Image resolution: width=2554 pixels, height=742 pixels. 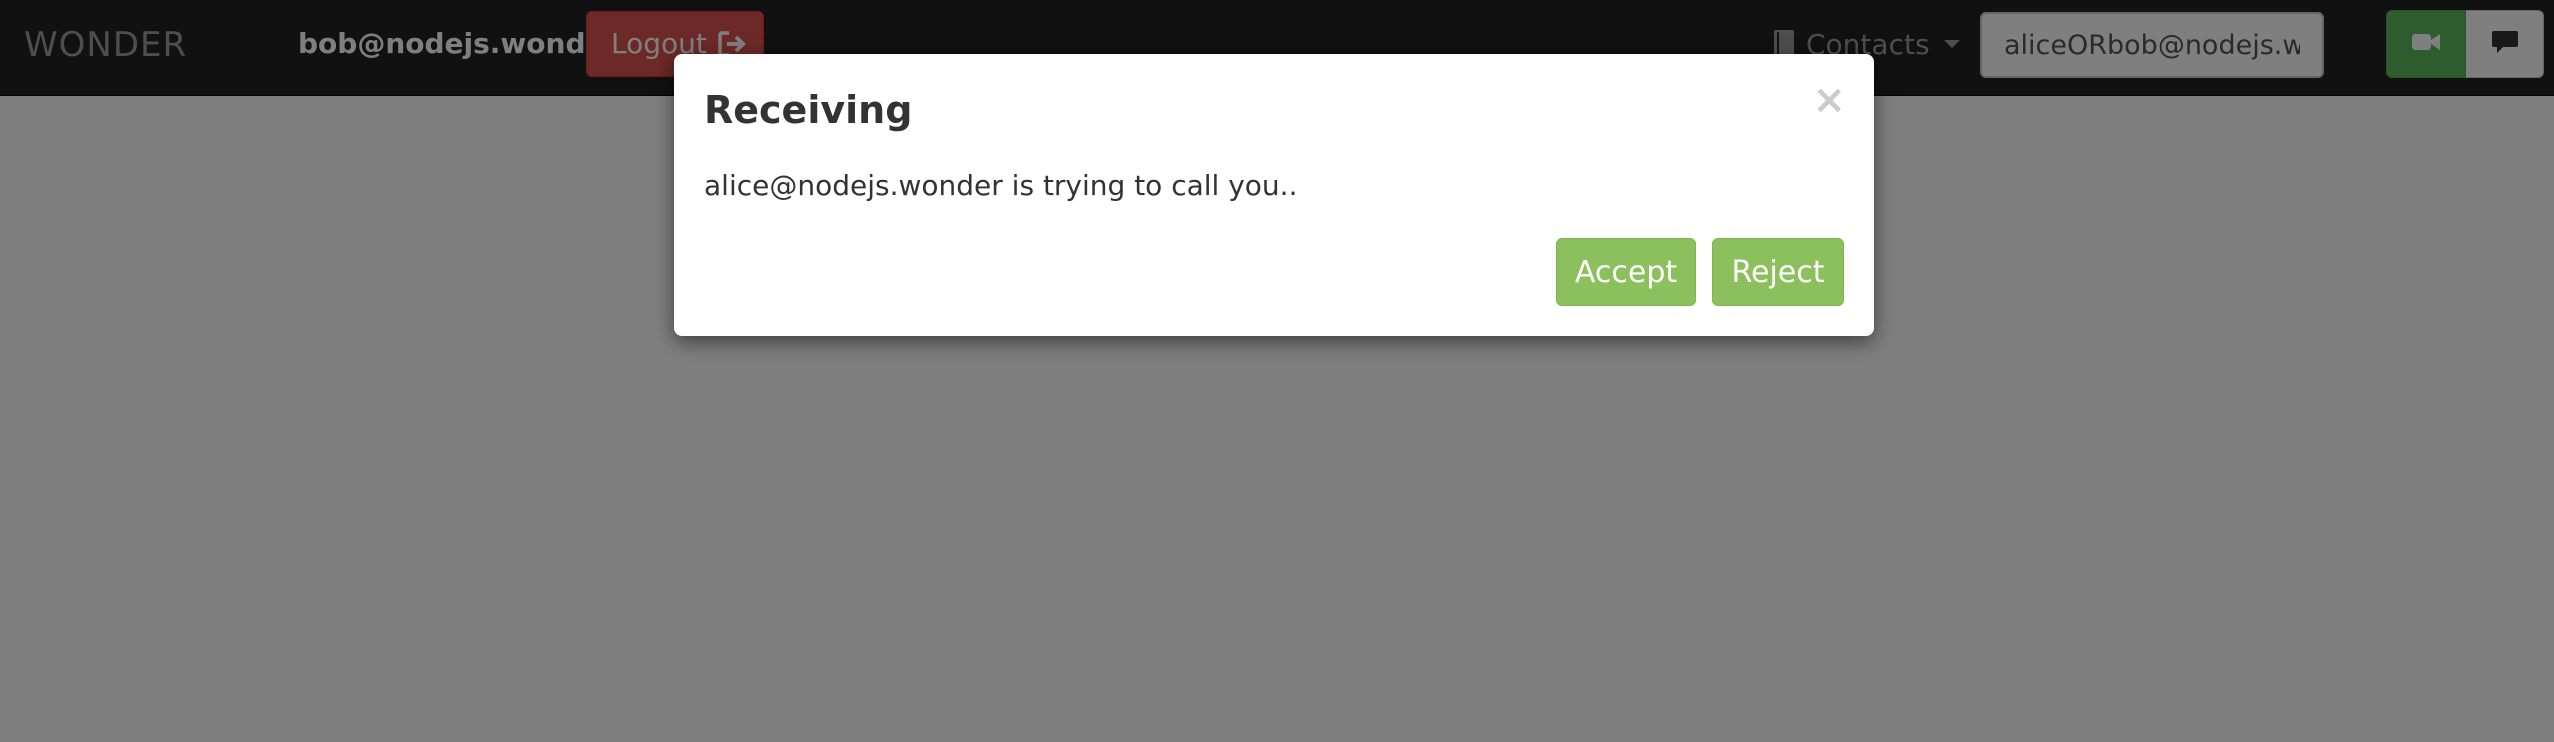 What do you see at coordinates (1829, 100) in the screenshot?
I see `close-icon: ×` at bounding box center [1829, 100].